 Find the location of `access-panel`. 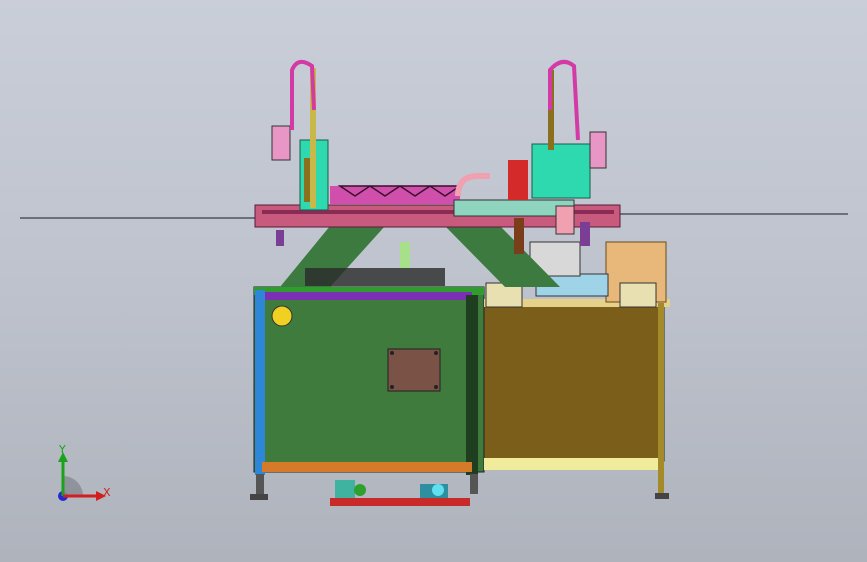

access-panel is located at coordinates (414, 370).